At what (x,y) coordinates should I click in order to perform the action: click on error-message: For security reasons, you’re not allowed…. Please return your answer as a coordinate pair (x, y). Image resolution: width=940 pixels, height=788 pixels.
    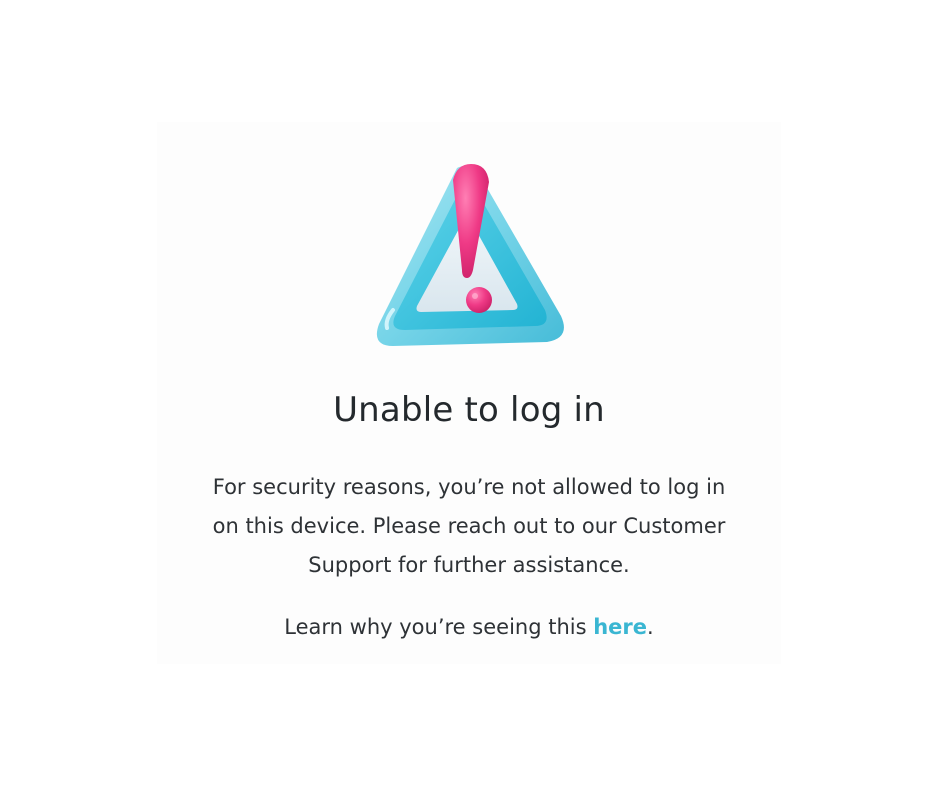
    Looking at the image, I should click on (469, 526).